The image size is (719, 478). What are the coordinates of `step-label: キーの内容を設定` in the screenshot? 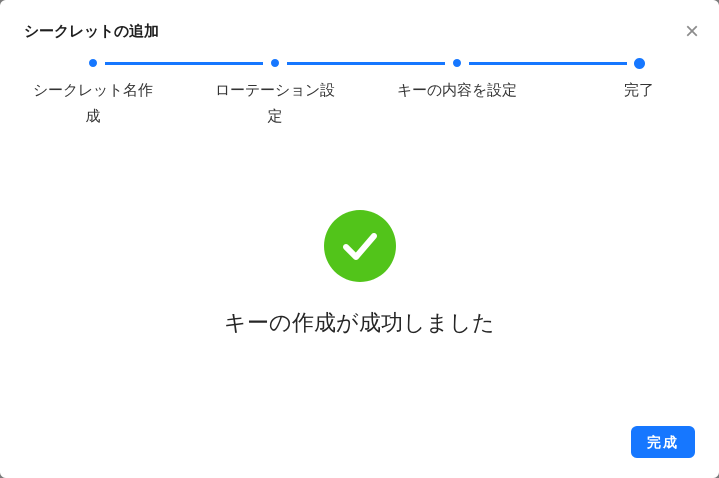 It's located at (457, 91).